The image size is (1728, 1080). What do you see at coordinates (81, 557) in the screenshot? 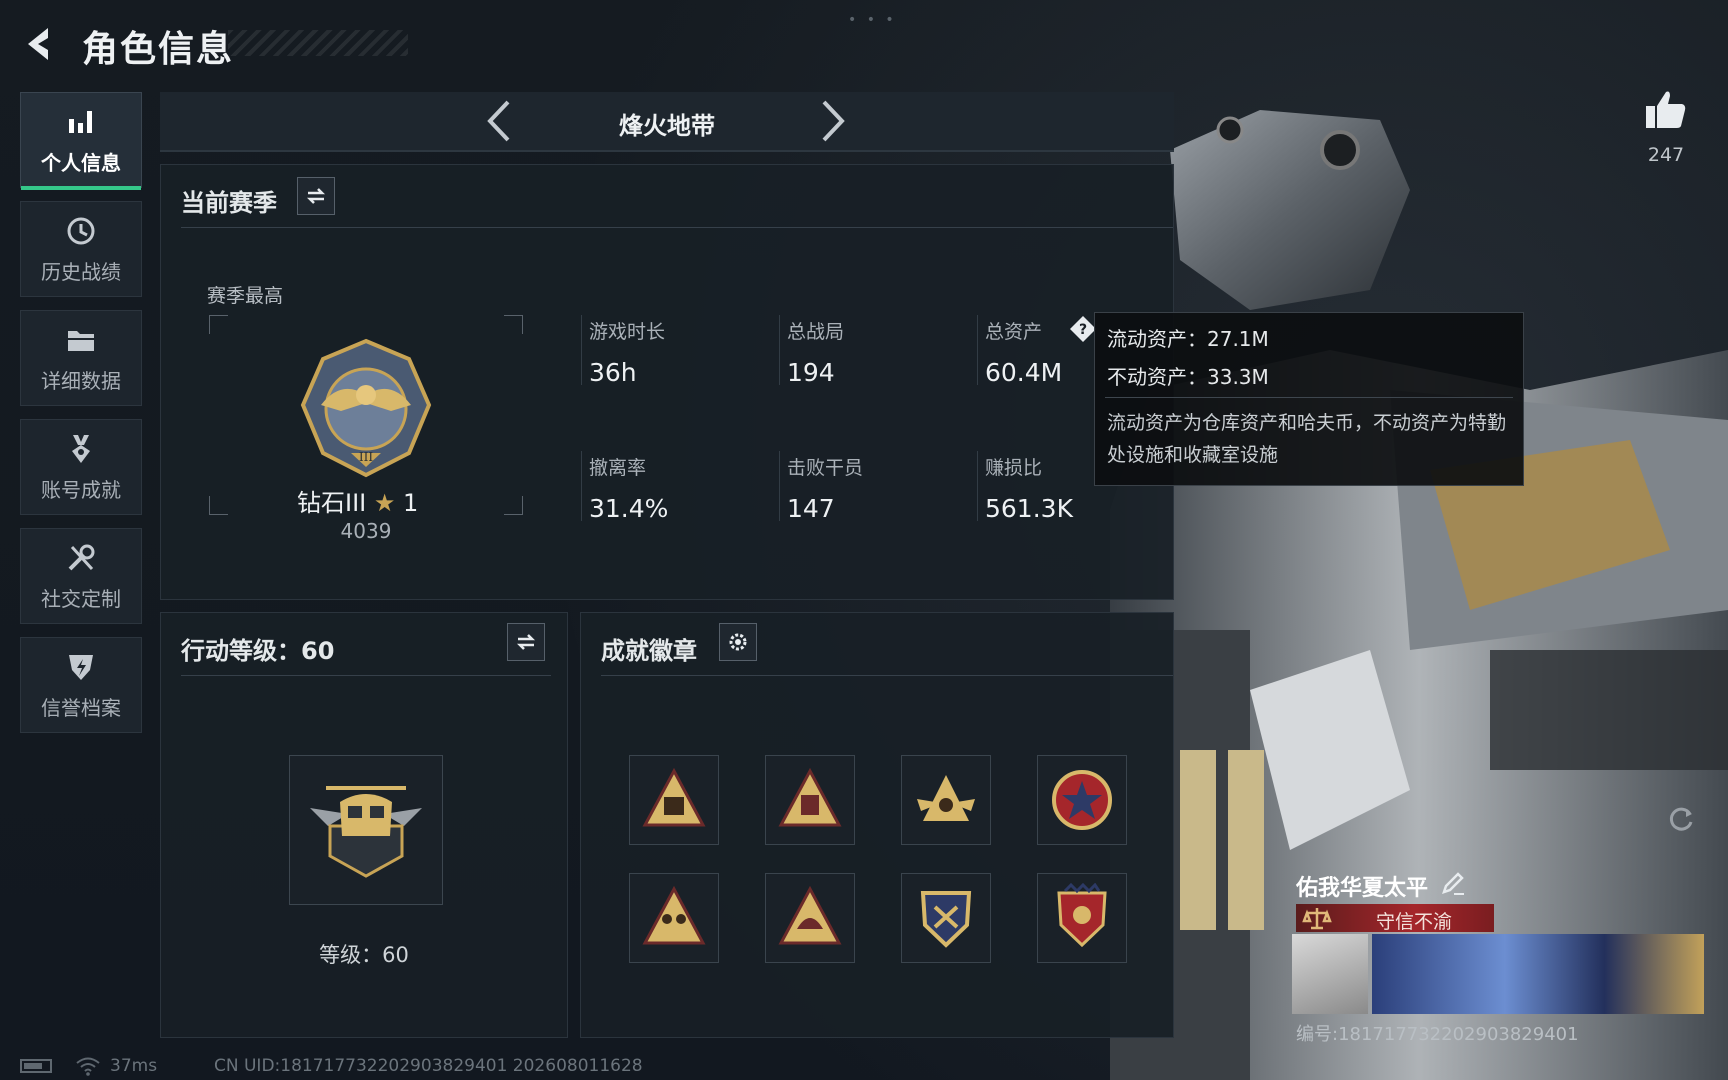
I see `tools-icon` at bounding box center [81, 557].